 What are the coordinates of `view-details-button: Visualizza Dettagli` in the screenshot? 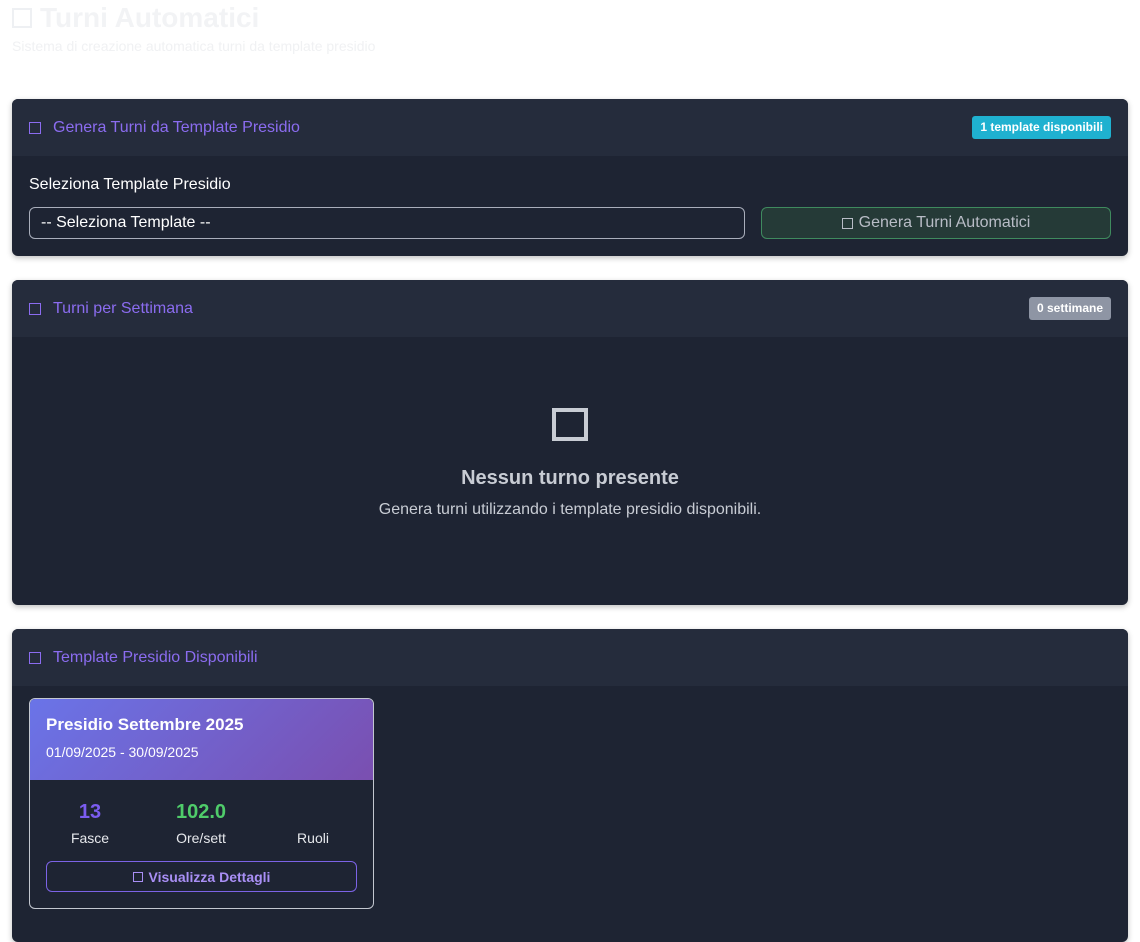 It's located at (201, 876).